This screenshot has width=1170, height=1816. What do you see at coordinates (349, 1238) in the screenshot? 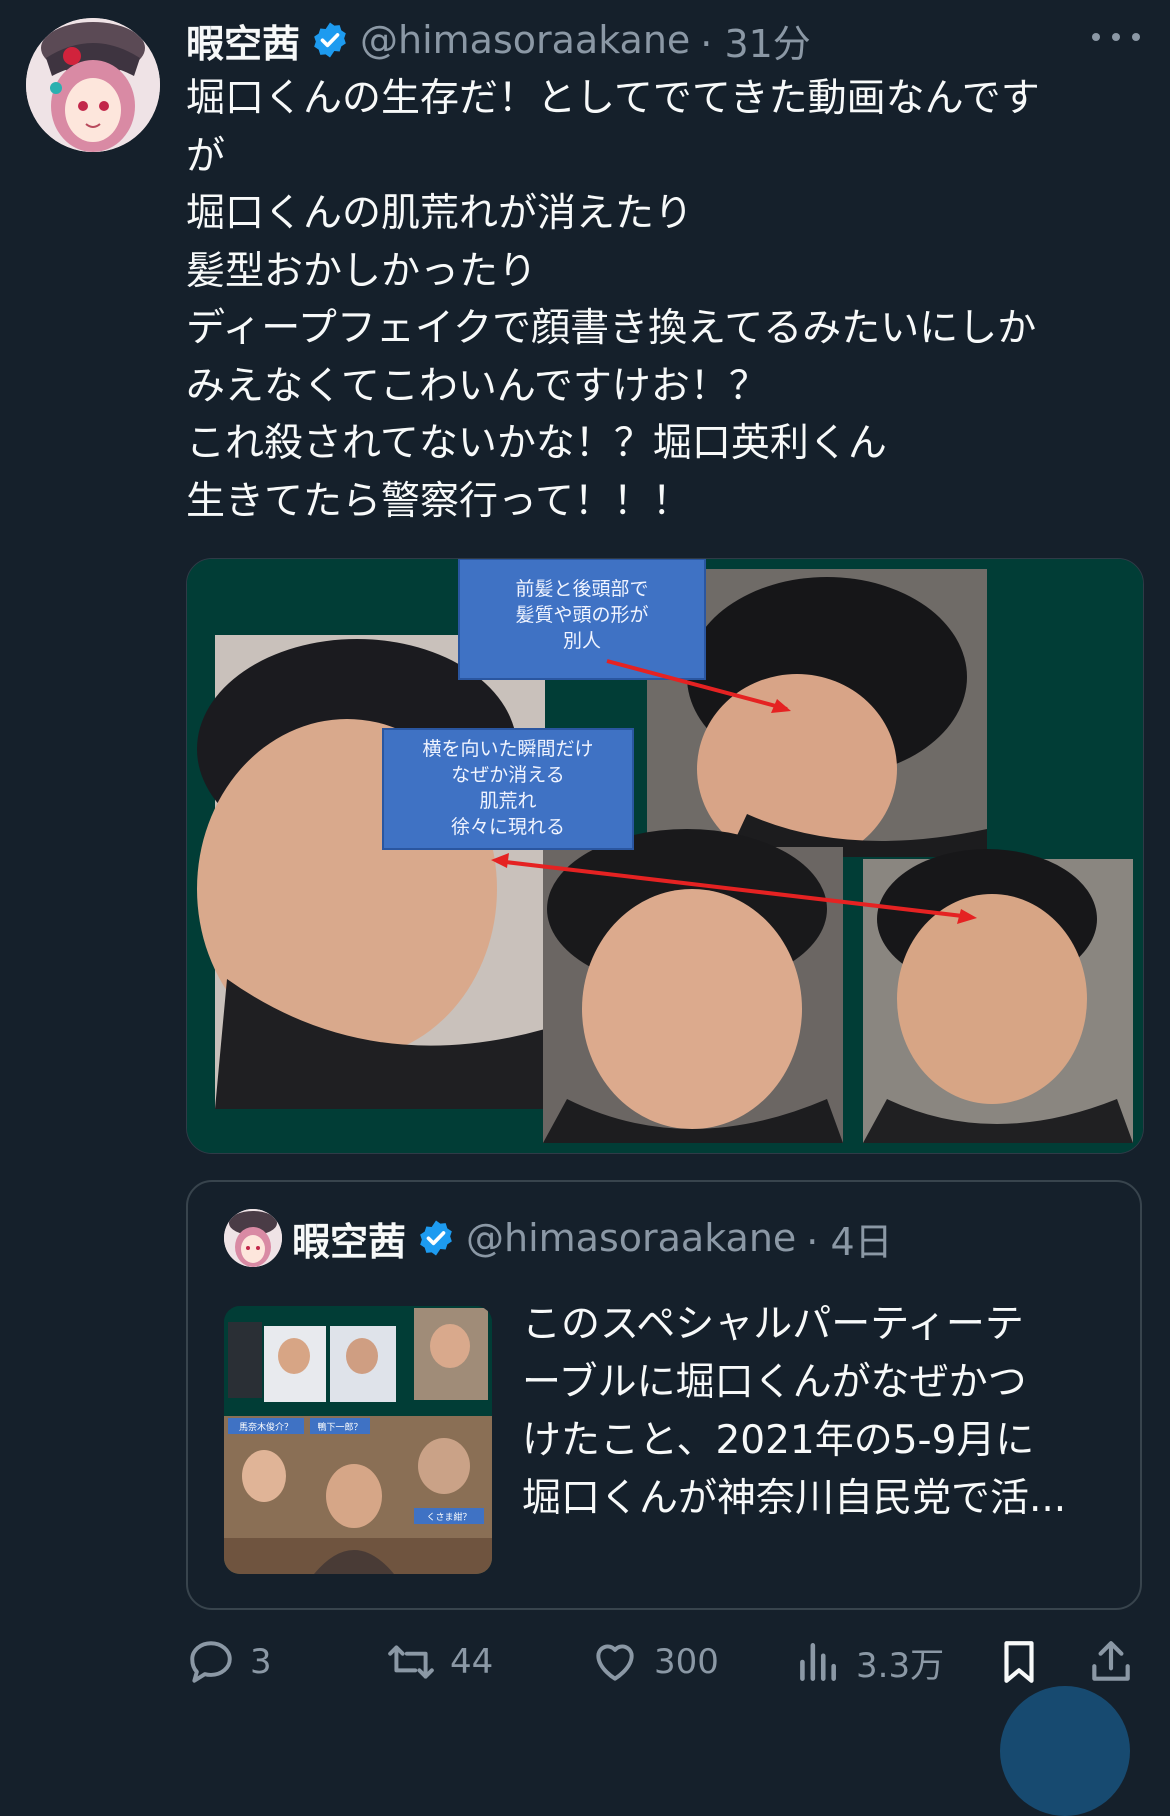
I see `quote-author-name: 暇空茜` at bounding box center [349, 1238].